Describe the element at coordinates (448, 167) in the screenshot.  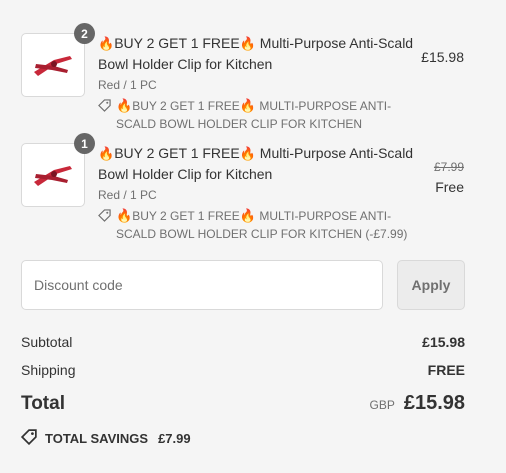
I see `original-price: £7.99` at that location.